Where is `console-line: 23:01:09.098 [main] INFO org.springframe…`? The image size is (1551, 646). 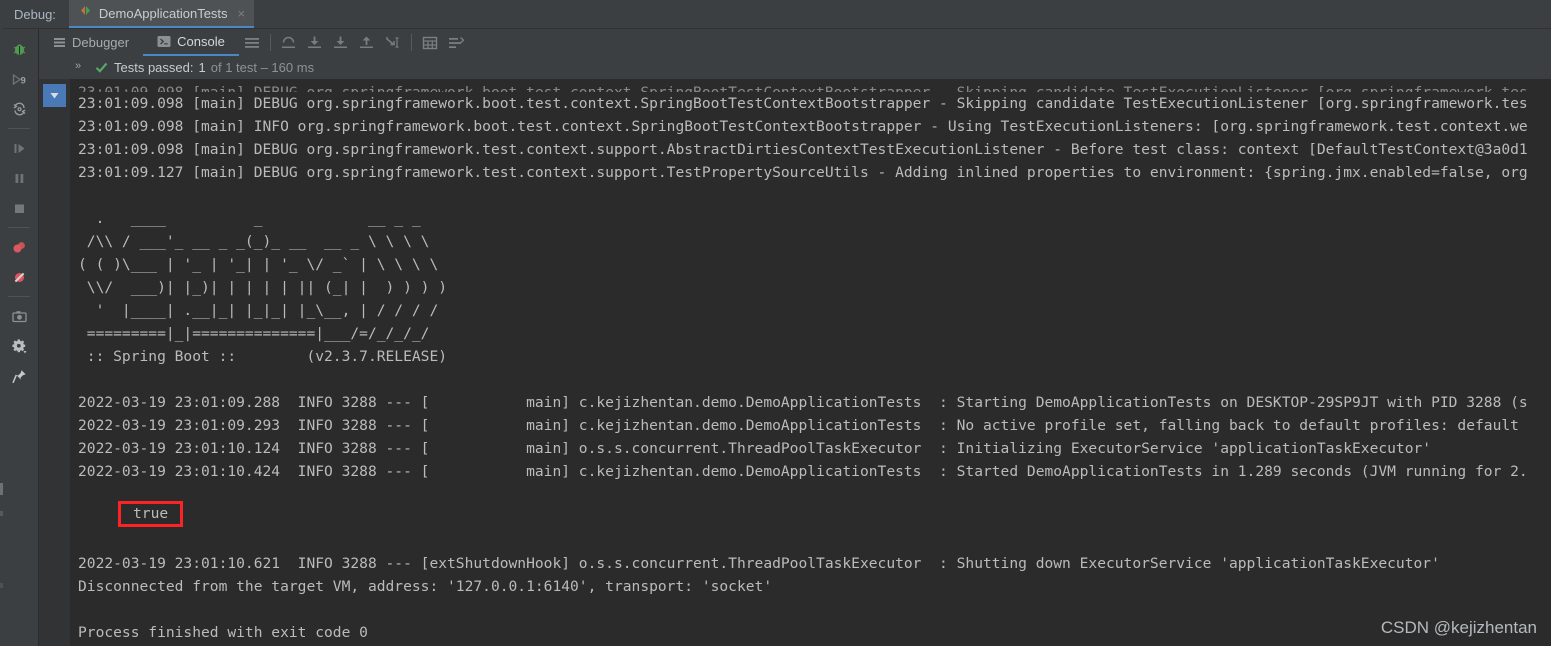 console-line: 23:01:09.098 [main] INFO org.springframe… is located at coordinates (803, 126).